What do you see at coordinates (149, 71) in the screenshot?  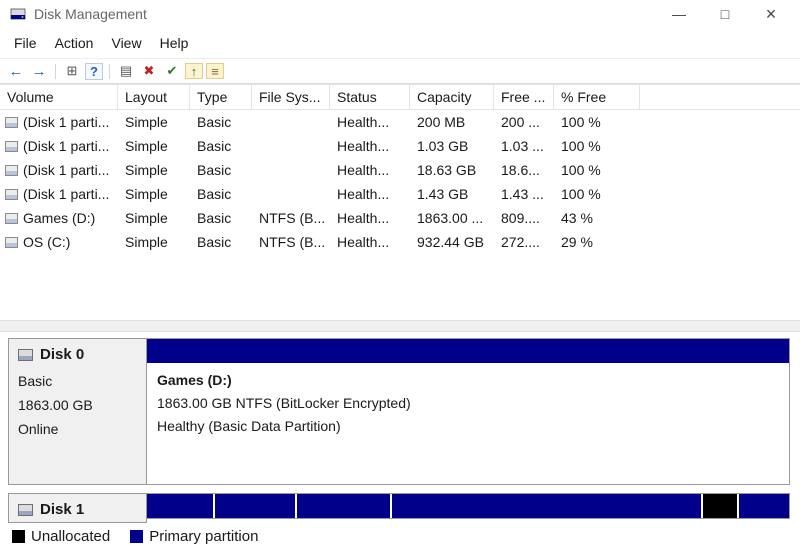 I see `delete-volume-icon: ✖` at bounding box center [149, 71].